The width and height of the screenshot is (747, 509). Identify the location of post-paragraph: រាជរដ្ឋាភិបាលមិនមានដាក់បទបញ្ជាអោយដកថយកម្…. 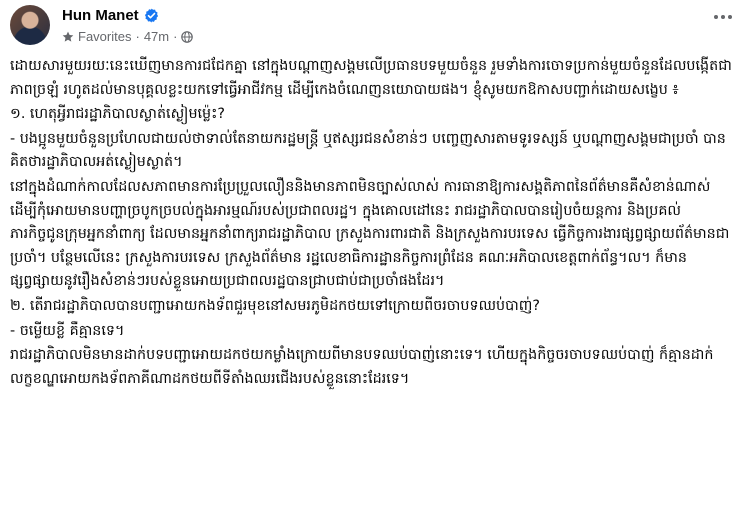
(362, 367).